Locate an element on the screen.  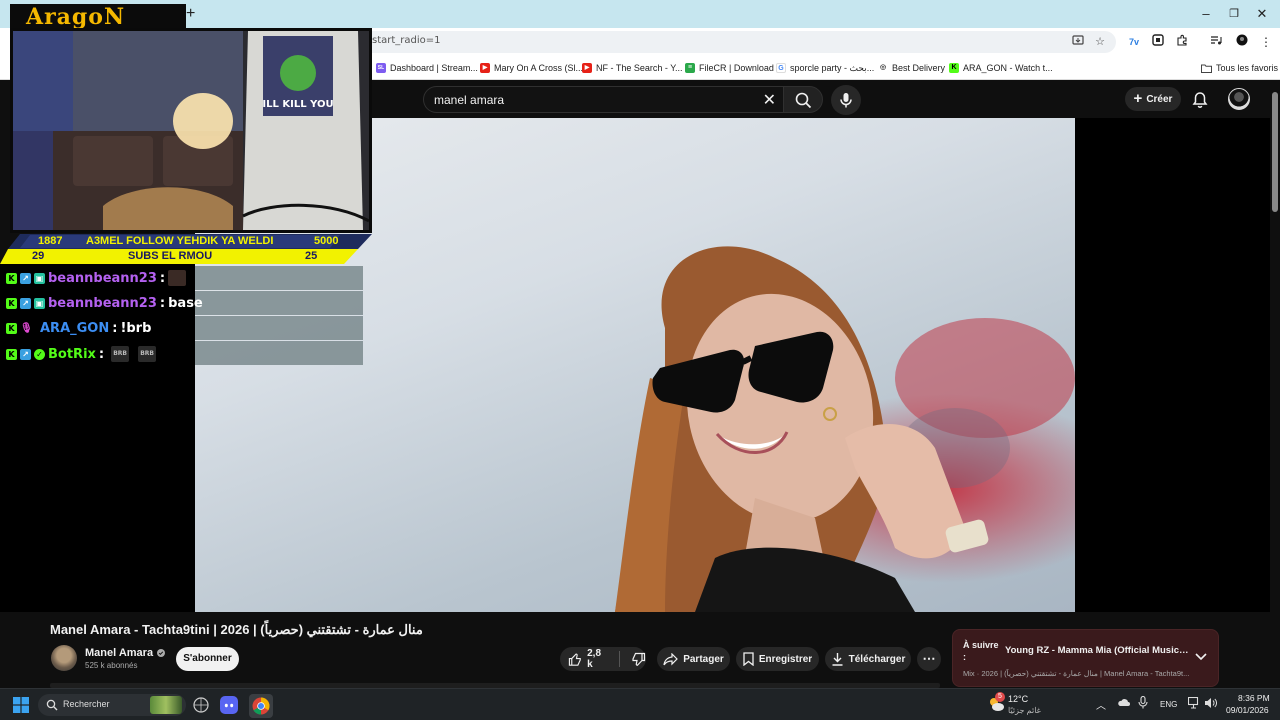
subscribe-button: S'abonner is located at coordinates (207, 659).